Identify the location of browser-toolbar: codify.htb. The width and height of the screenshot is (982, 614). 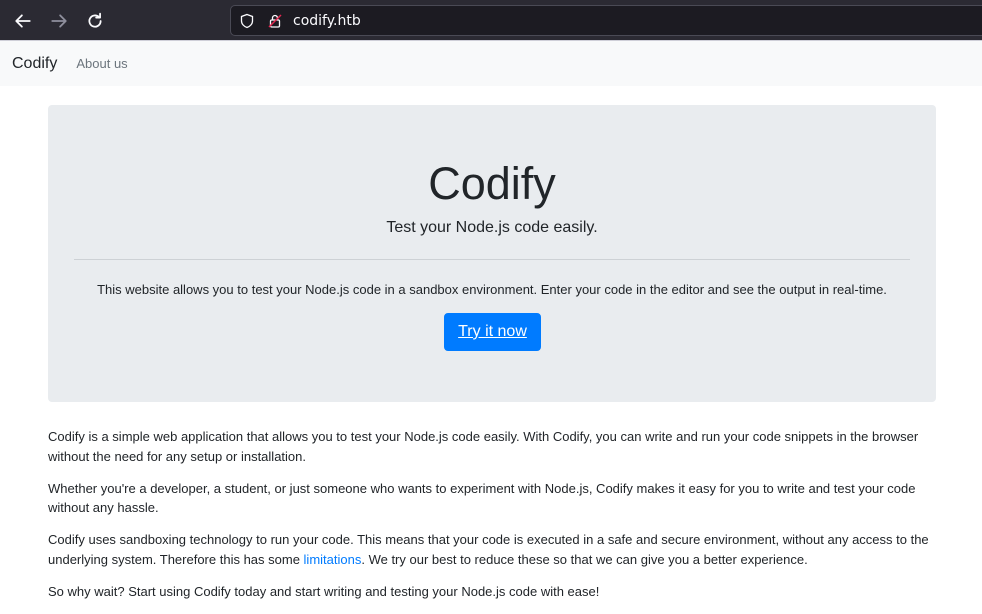
(491, 20).